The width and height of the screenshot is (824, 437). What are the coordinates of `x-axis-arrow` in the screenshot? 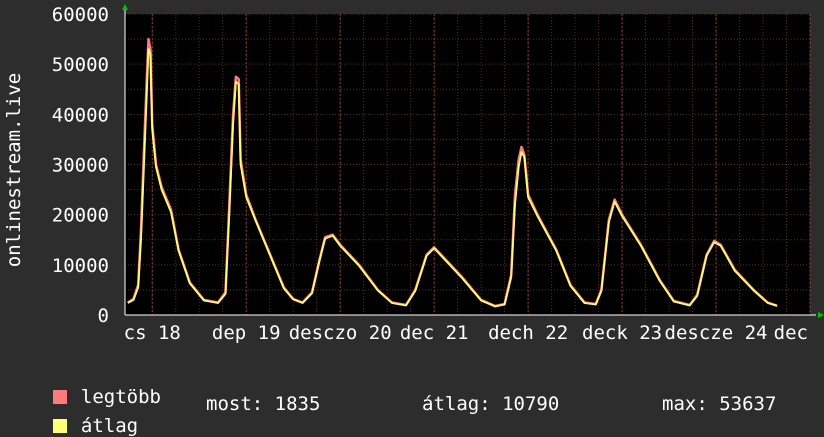 It's located at (821, 315).